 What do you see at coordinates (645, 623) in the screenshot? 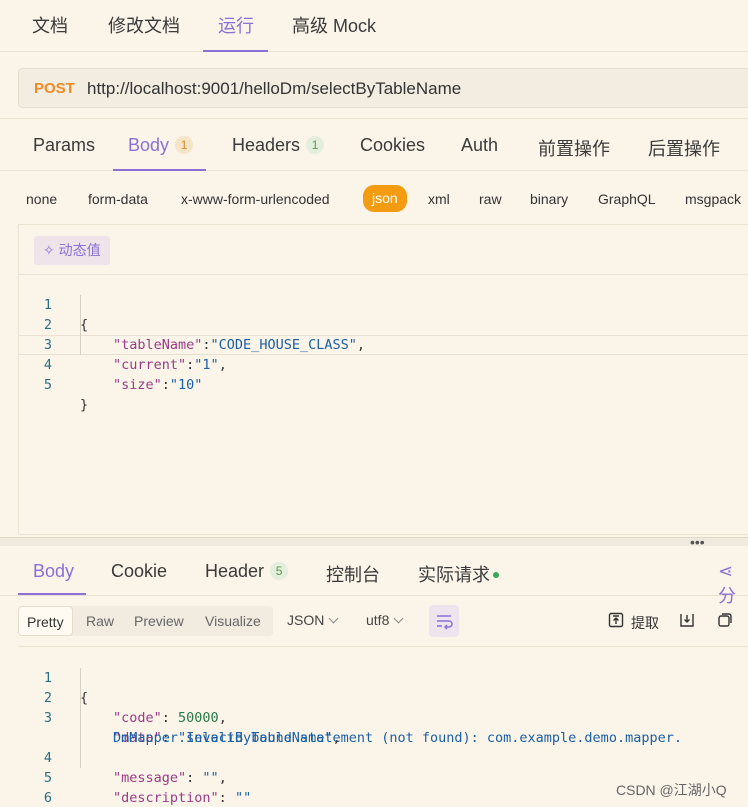
I see `extract-label: 提取` at bounding box center [645, 623].